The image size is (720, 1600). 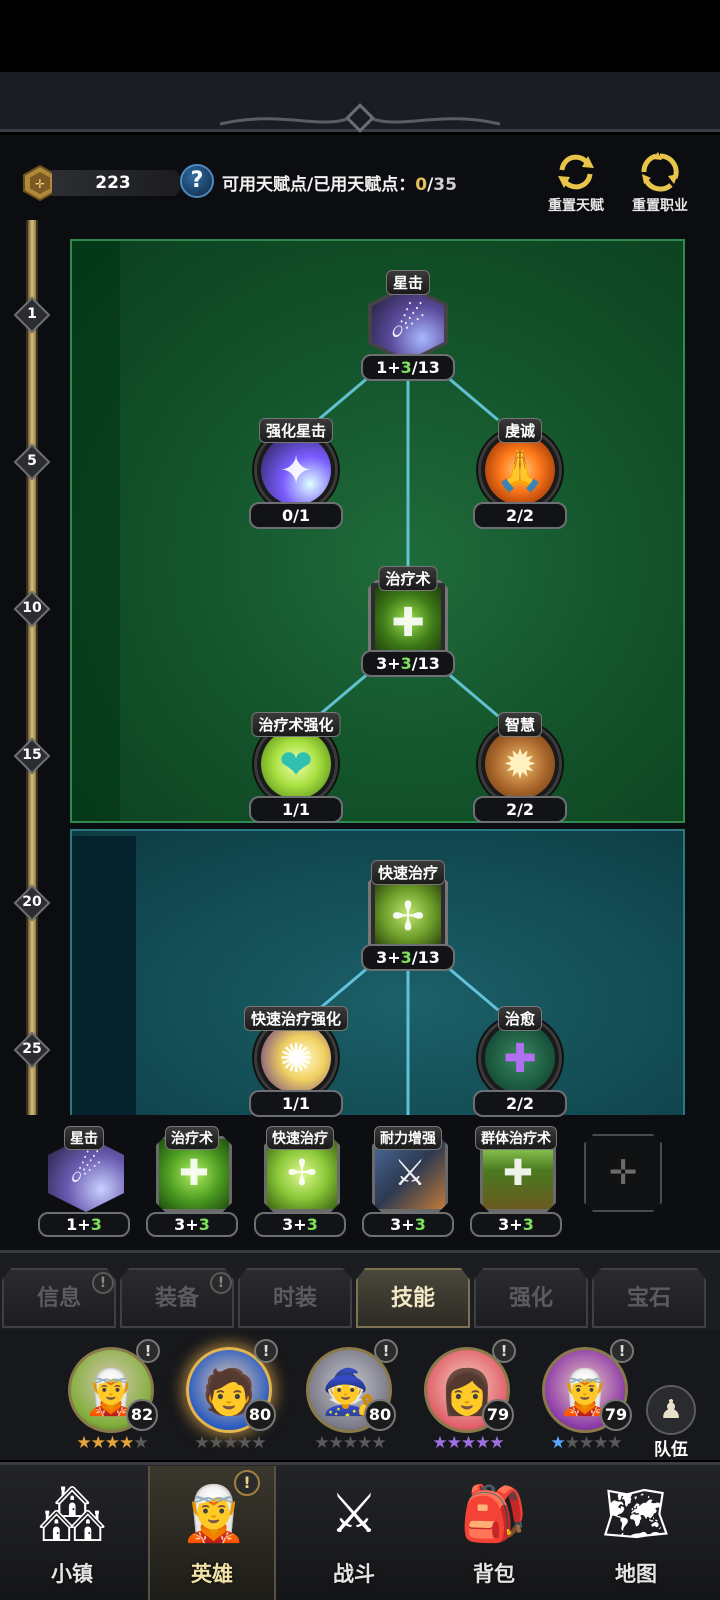 I want to click on header-ornament, so click(x=360, y=118).